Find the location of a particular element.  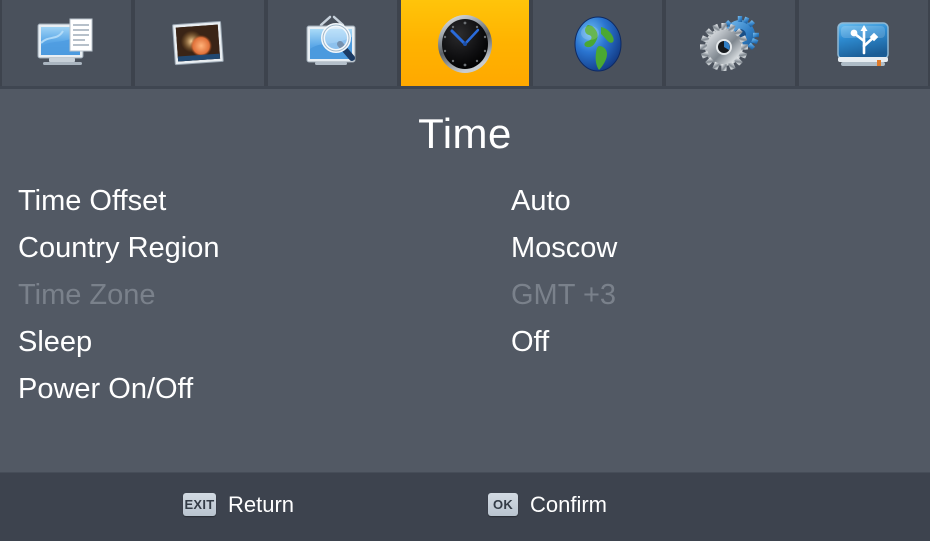

tab-picture is located at coordinates (199, 44).